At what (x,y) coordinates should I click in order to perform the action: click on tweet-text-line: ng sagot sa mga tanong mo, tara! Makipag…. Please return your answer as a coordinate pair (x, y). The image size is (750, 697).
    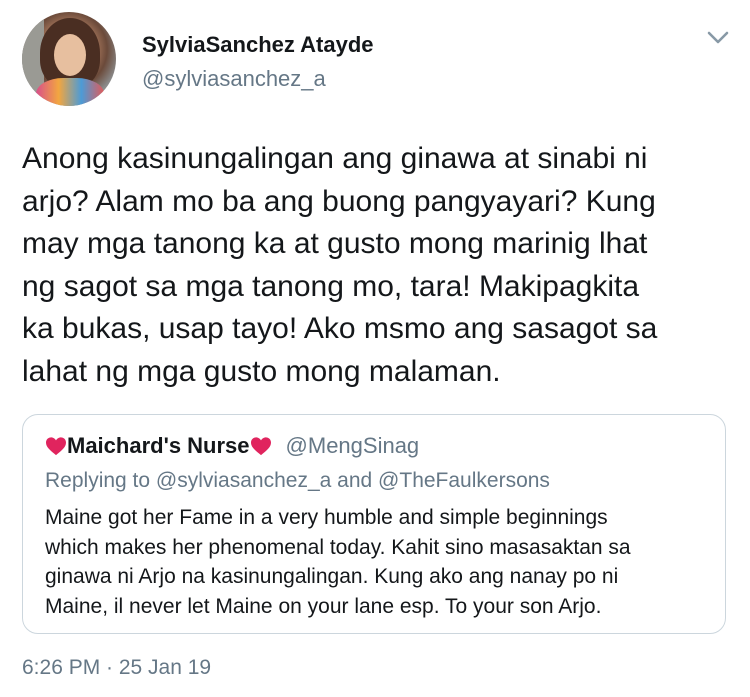
    Looking at the image, I should click on (331, 286).